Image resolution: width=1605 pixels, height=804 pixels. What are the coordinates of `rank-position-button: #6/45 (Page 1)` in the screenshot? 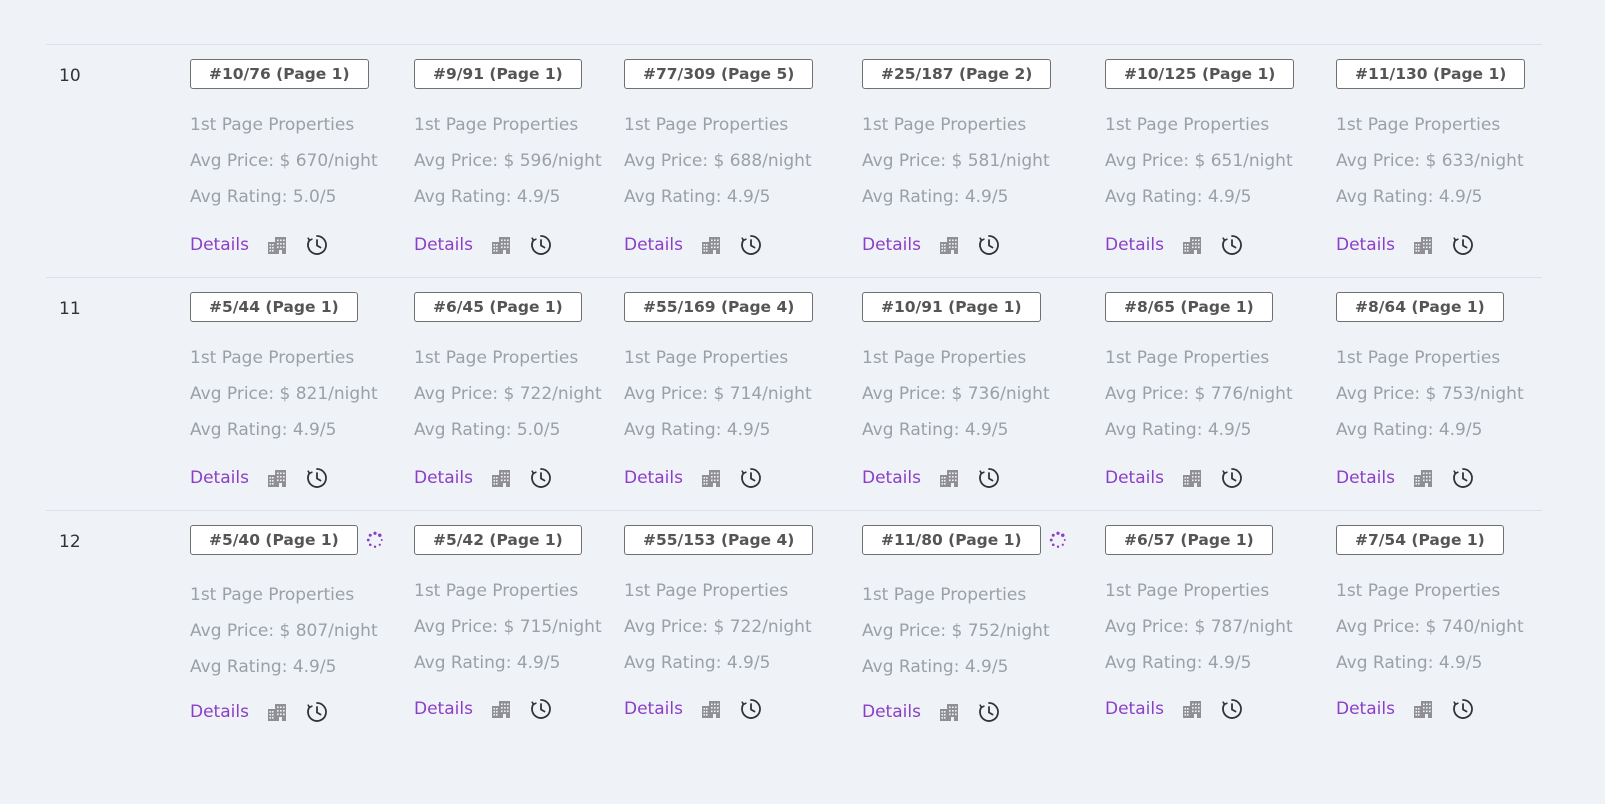 It's located at (498, 307).